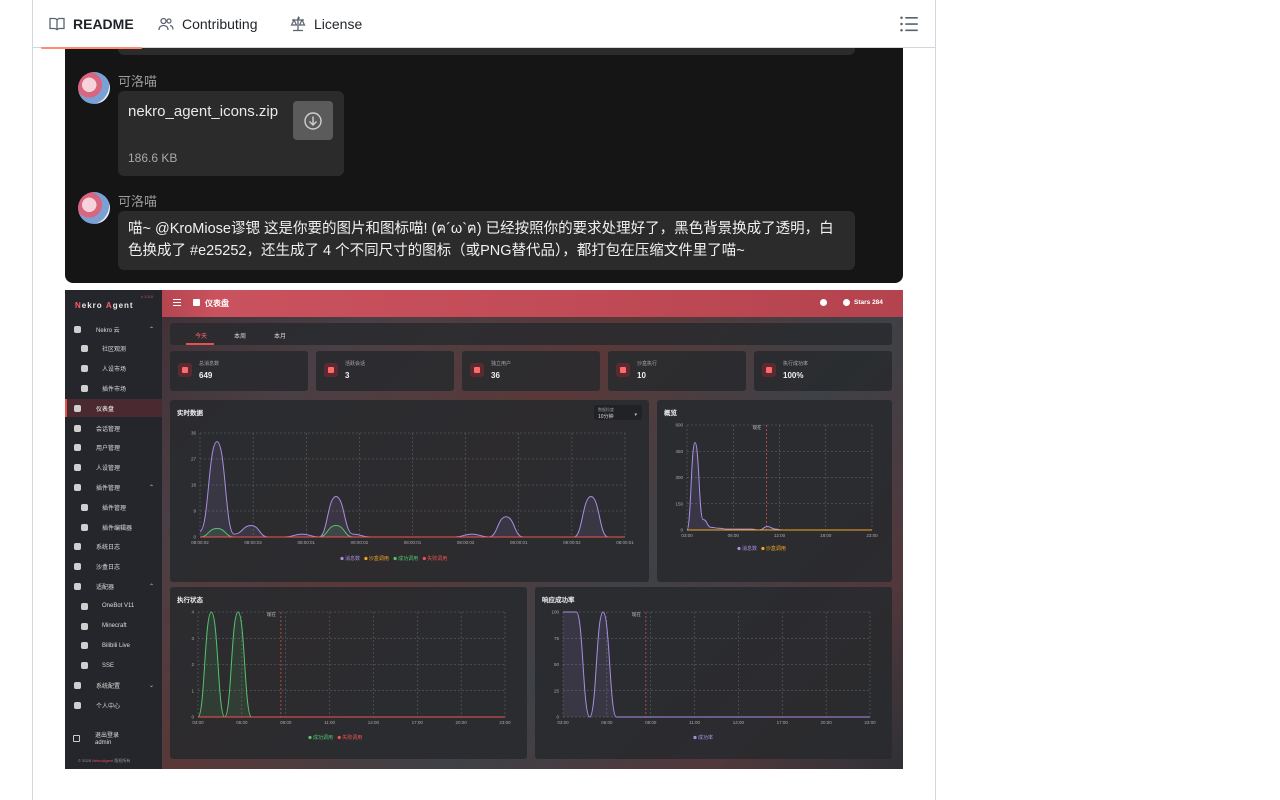  What do you see at coordinates (192, 638) in the screenshot?
I see `y-tick-label: 3` at bounding box center [192, 638].